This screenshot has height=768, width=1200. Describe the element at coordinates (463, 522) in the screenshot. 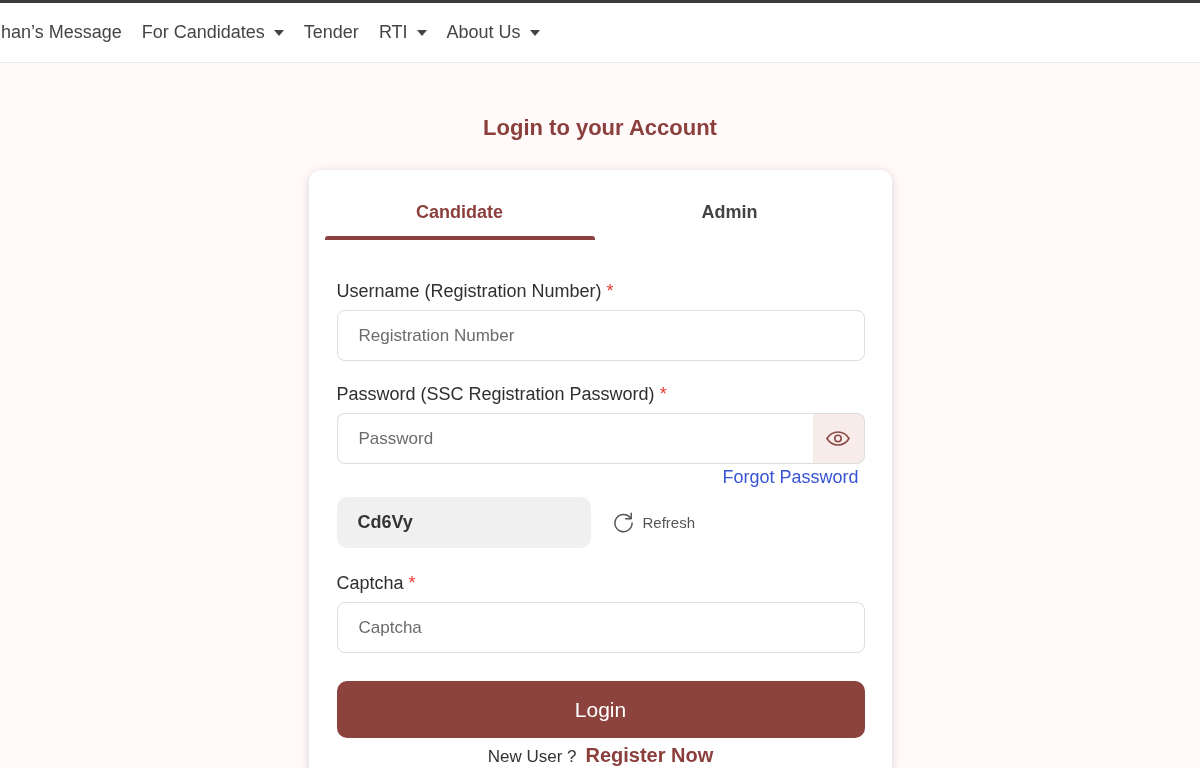

I see `captcha-code: Cd6Vy` at that location.